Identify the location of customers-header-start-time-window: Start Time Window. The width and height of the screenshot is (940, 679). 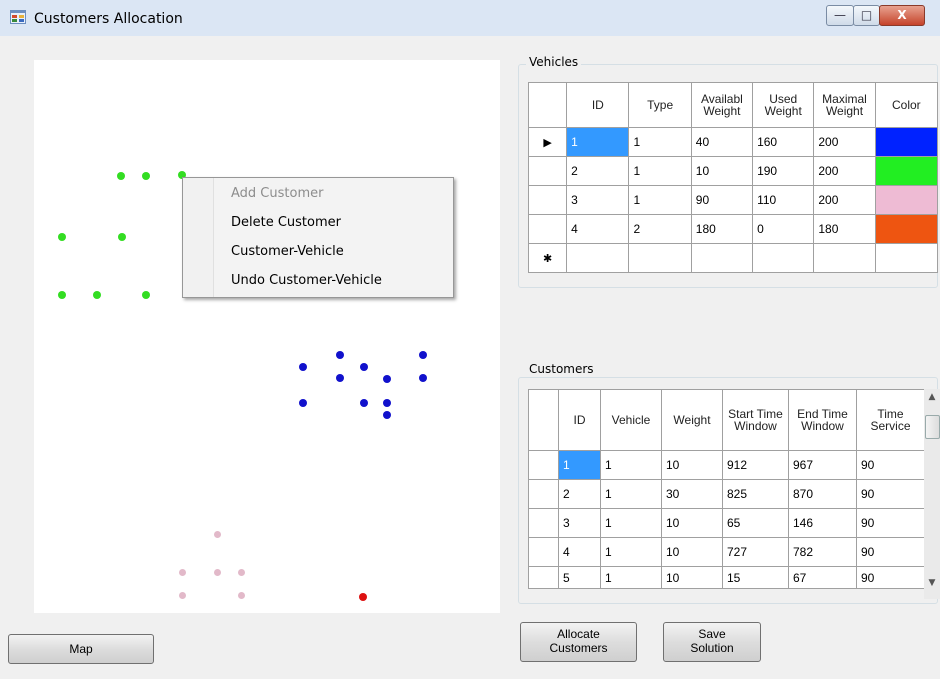
(755, 420).